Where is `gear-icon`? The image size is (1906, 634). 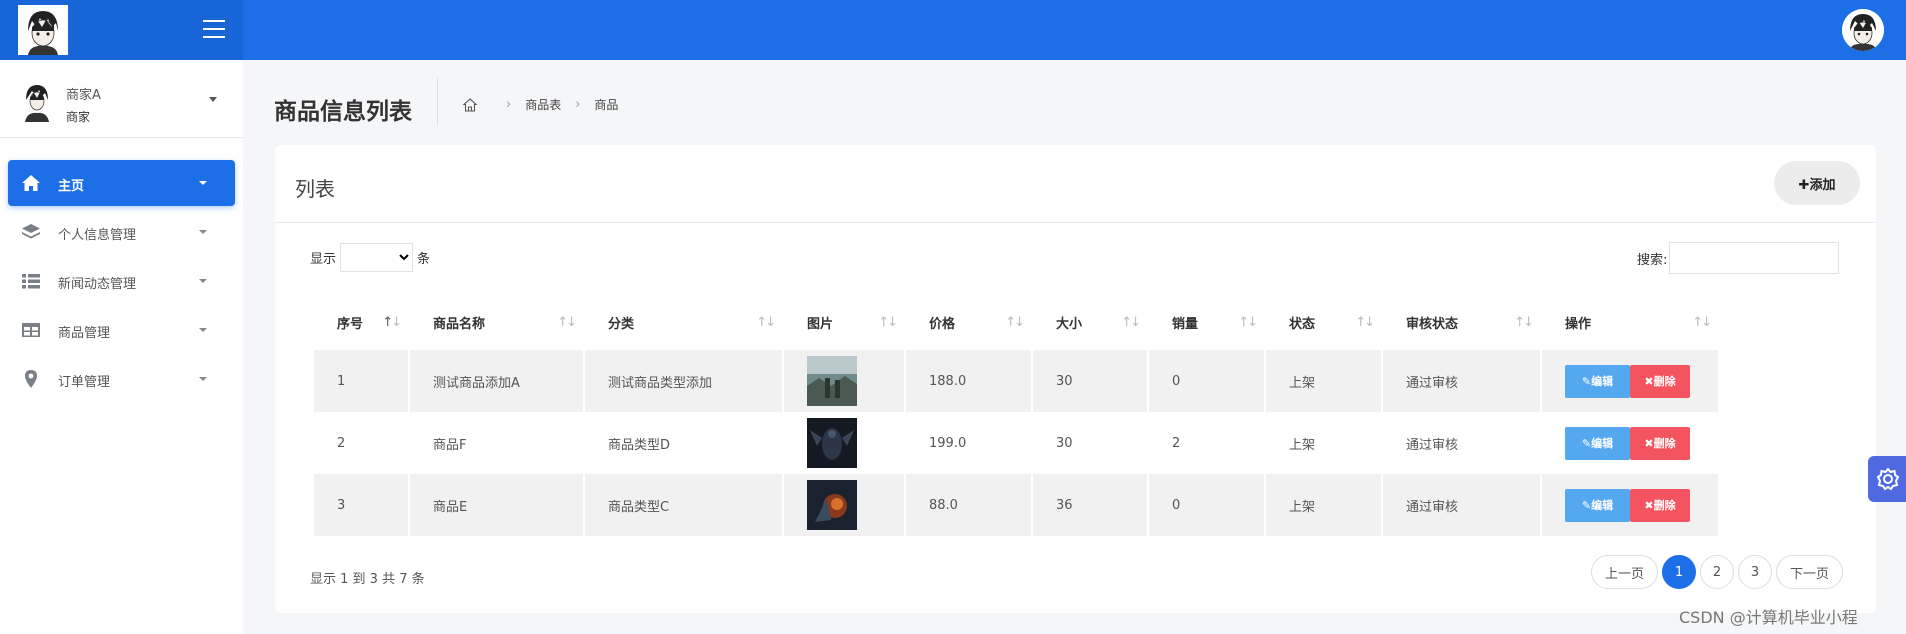
gear-icon is located at coordinates (1888, 479).